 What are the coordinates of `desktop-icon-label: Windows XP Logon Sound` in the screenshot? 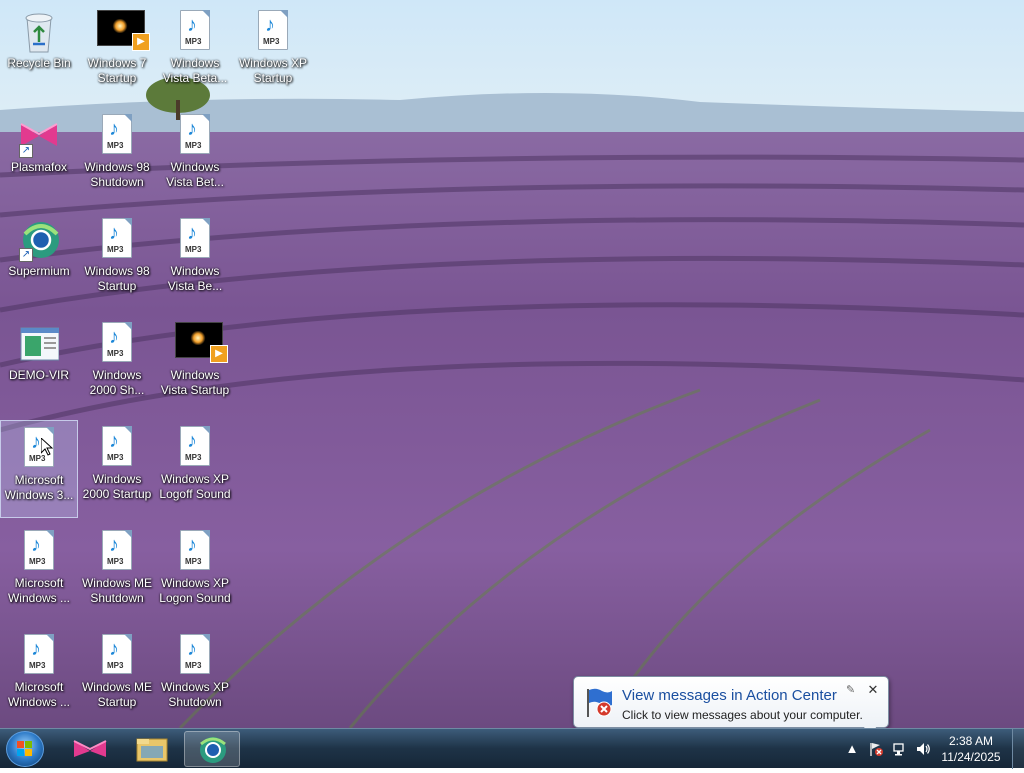 It's located at (195, 590).